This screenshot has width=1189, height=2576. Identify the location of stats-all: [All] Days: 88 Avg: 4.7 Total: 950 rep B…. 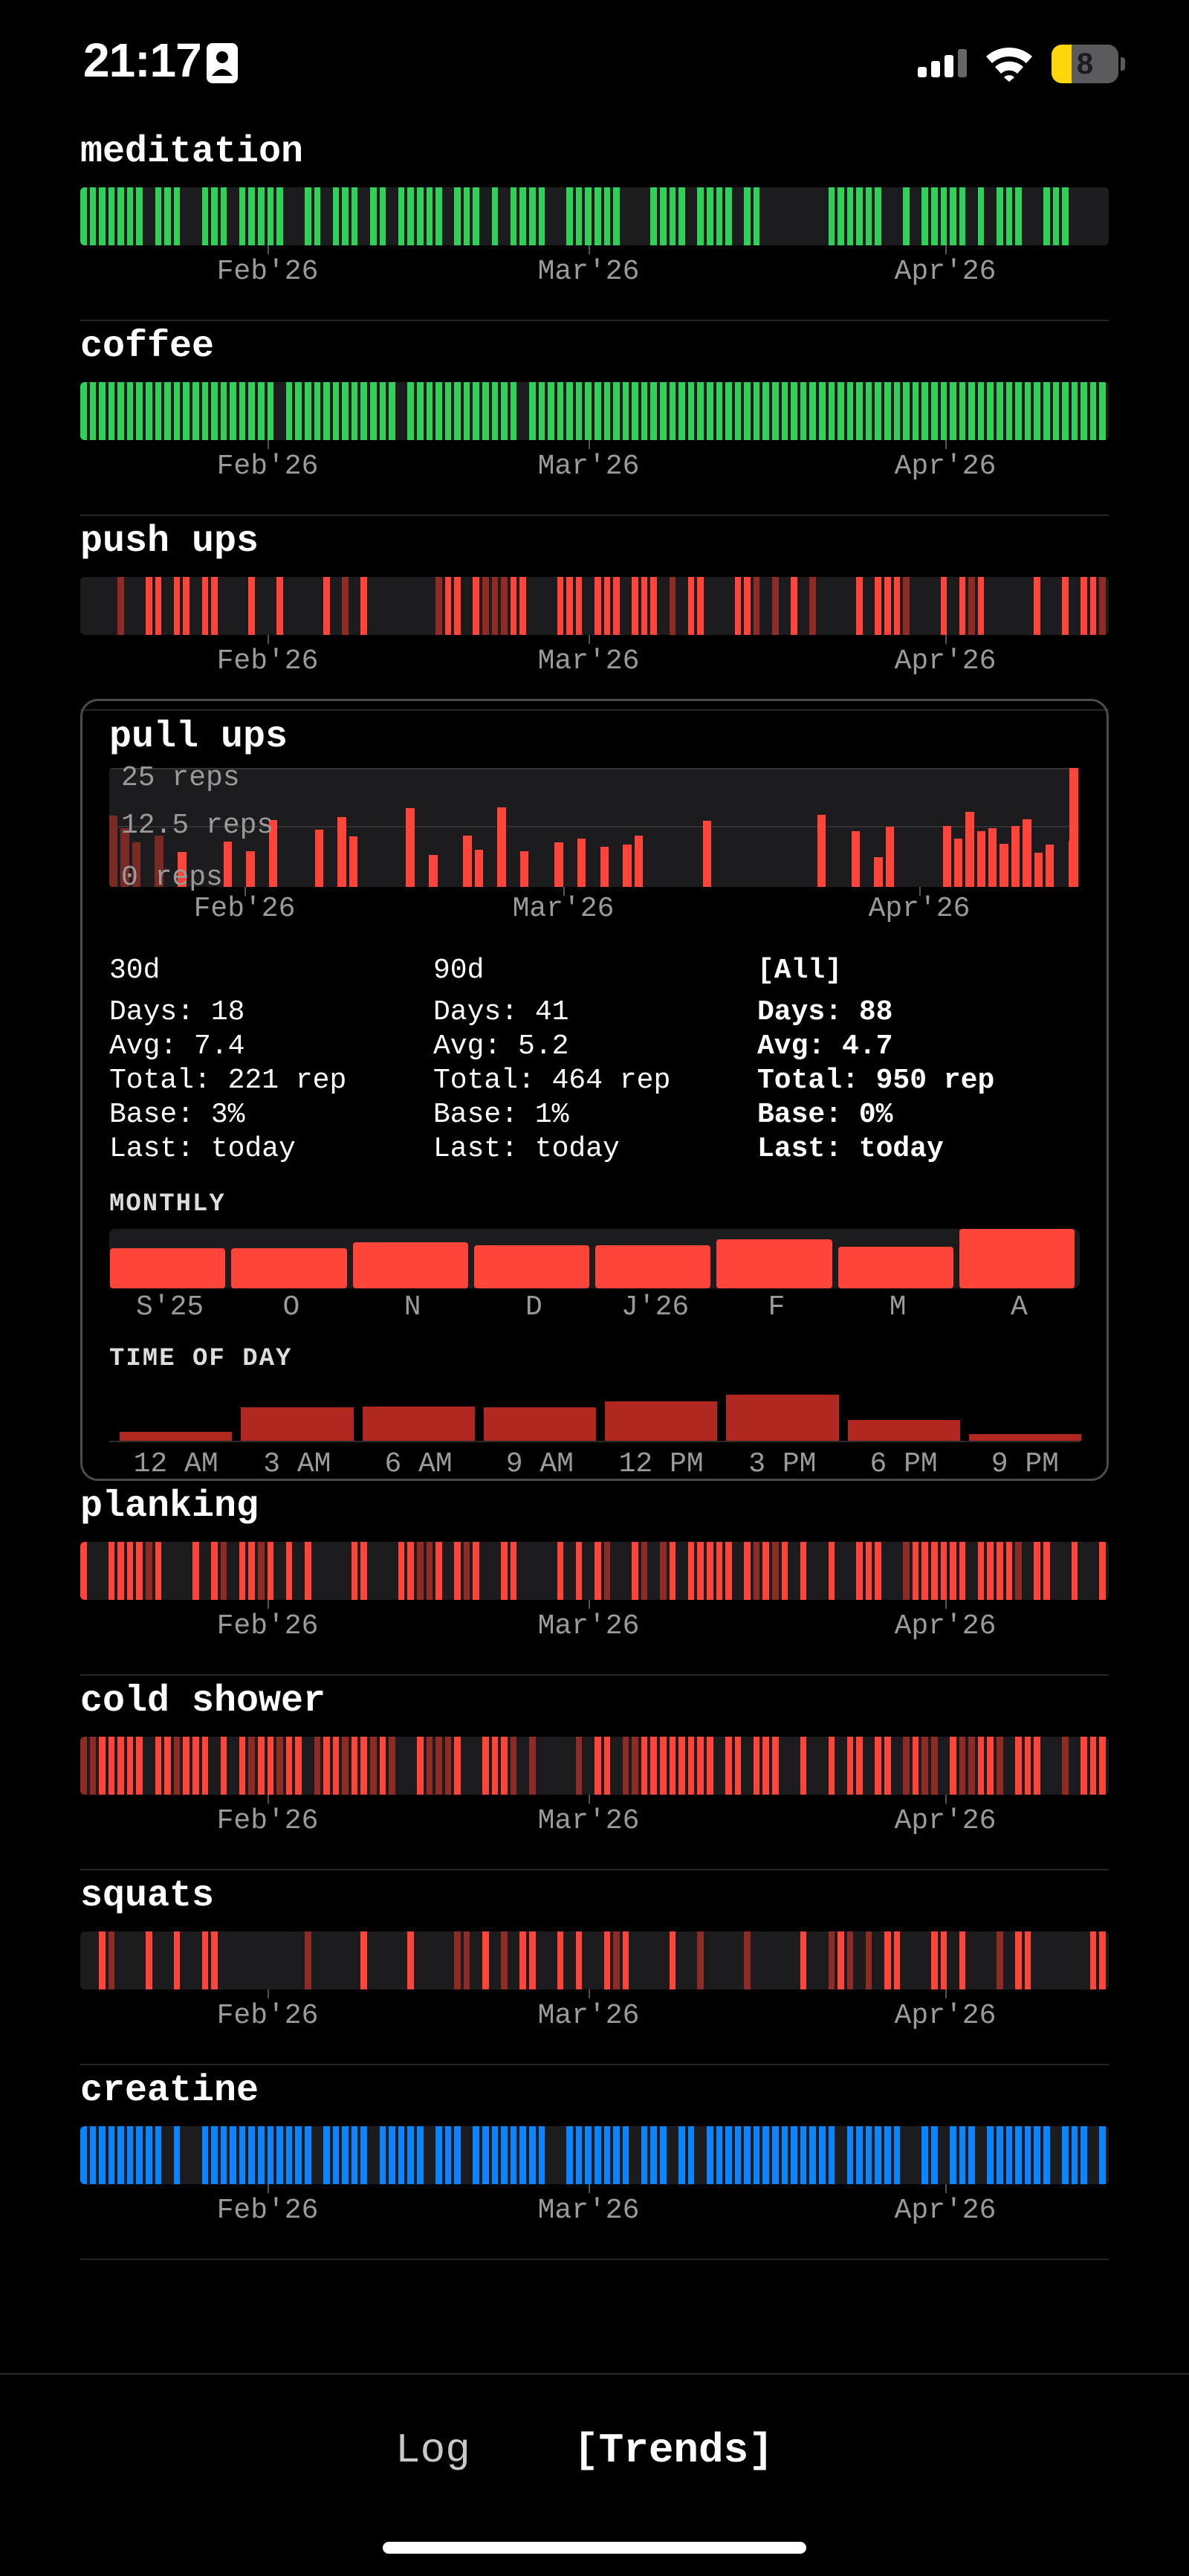
(920, 1060).